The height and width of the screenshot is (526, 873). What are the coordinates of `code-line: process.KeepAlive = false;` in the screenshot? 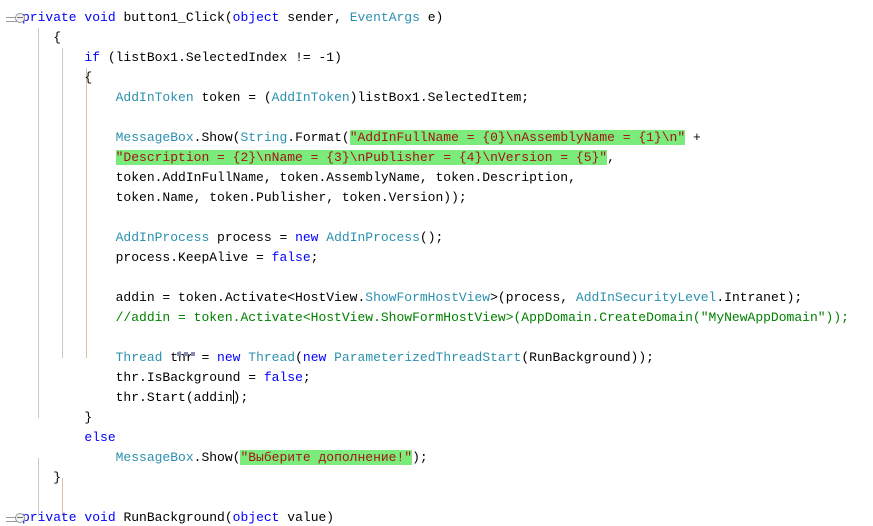 It's located at (436, 258).